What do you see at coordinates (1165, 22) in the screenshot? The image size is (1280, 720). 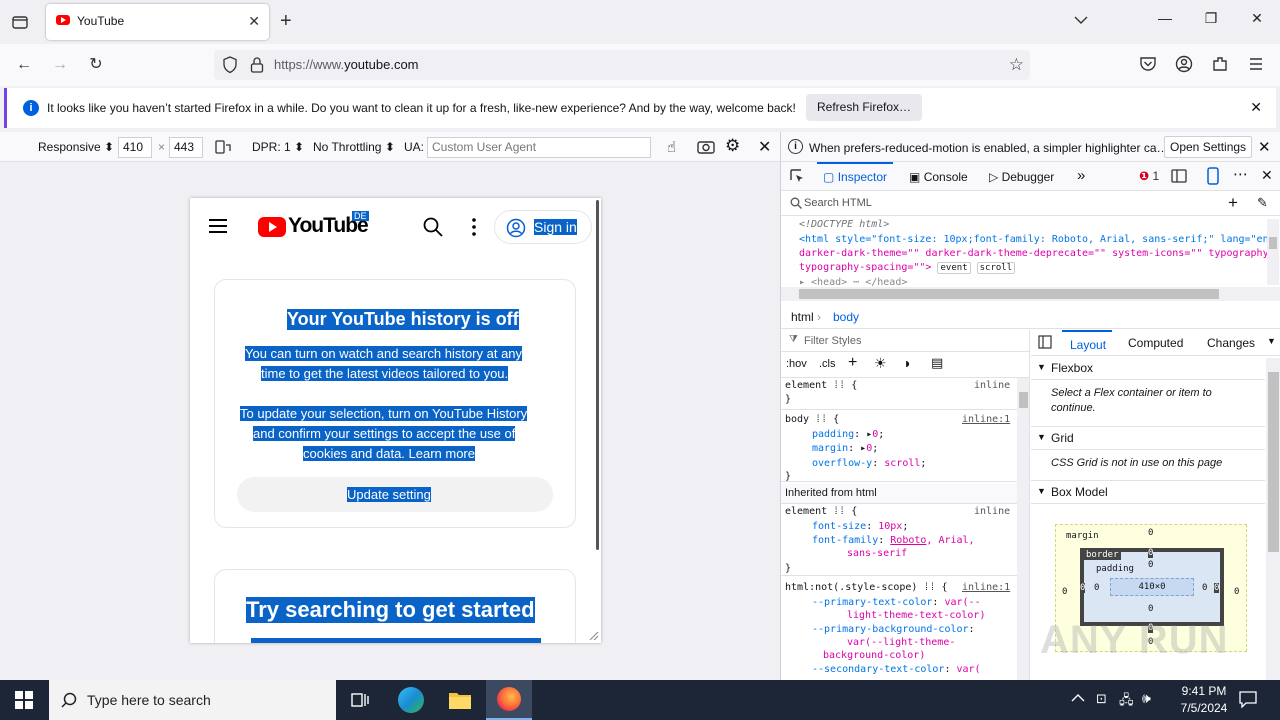 I see `minimize-button: —` at bounding box center [1165, 22].